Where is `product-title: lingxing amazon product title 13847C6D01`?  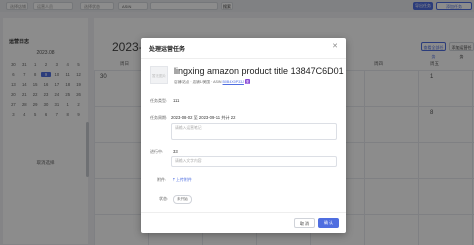 product-title: lingxing amazon product title 13847C6D01 is located at coordinates (259, 71).